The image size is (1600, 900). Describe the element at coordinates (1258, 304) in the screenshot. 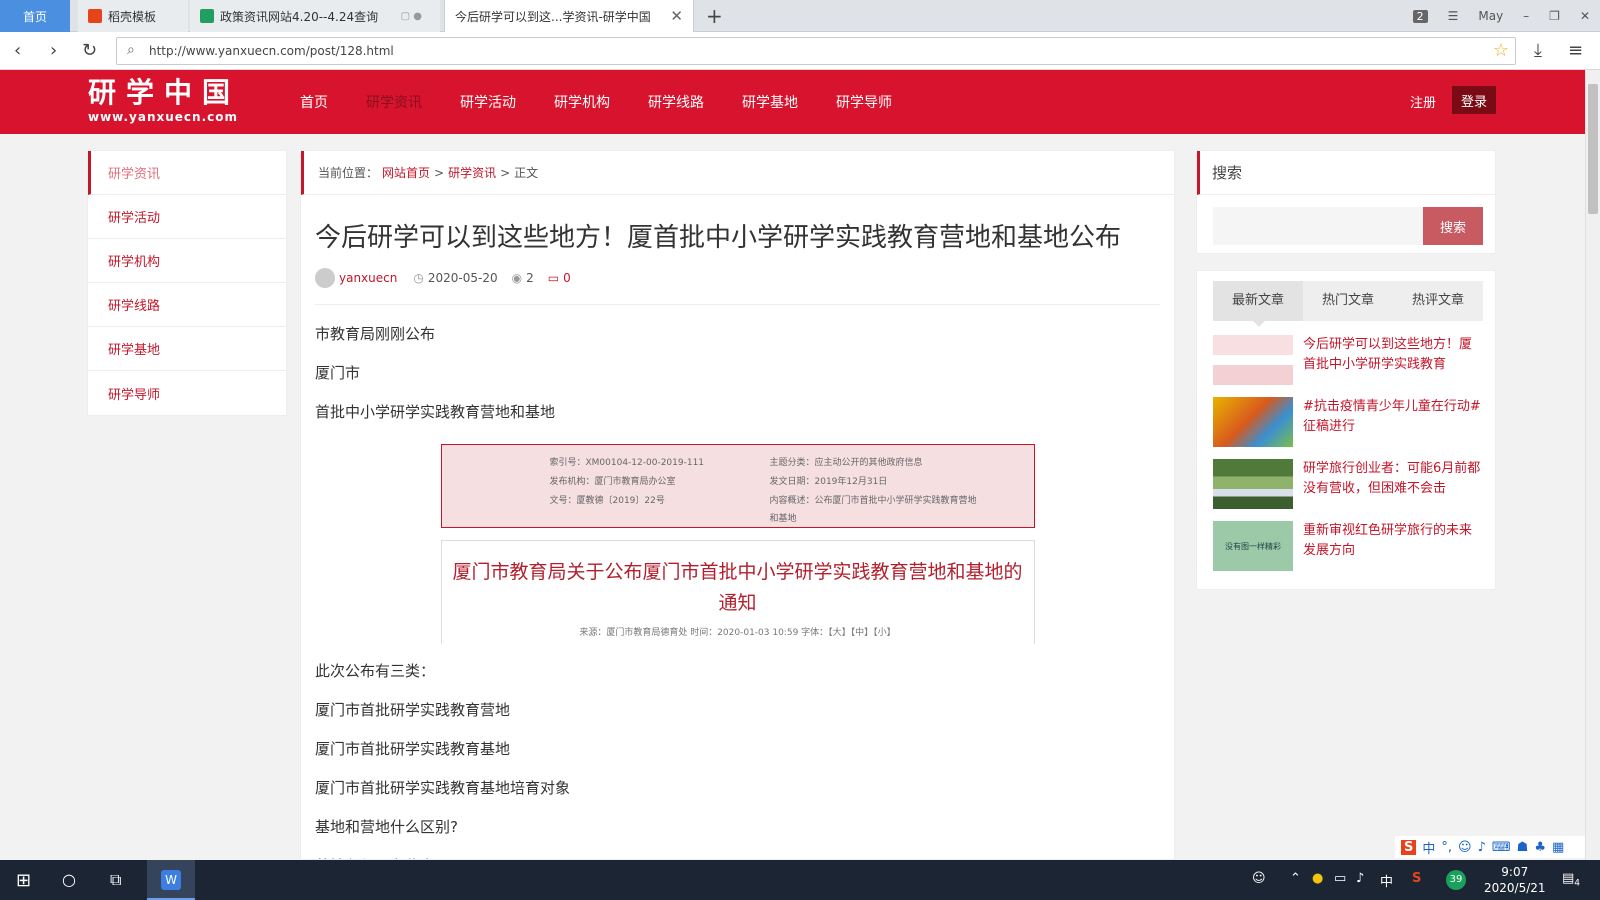

I see `tab-latest: 最新文章` at that location.